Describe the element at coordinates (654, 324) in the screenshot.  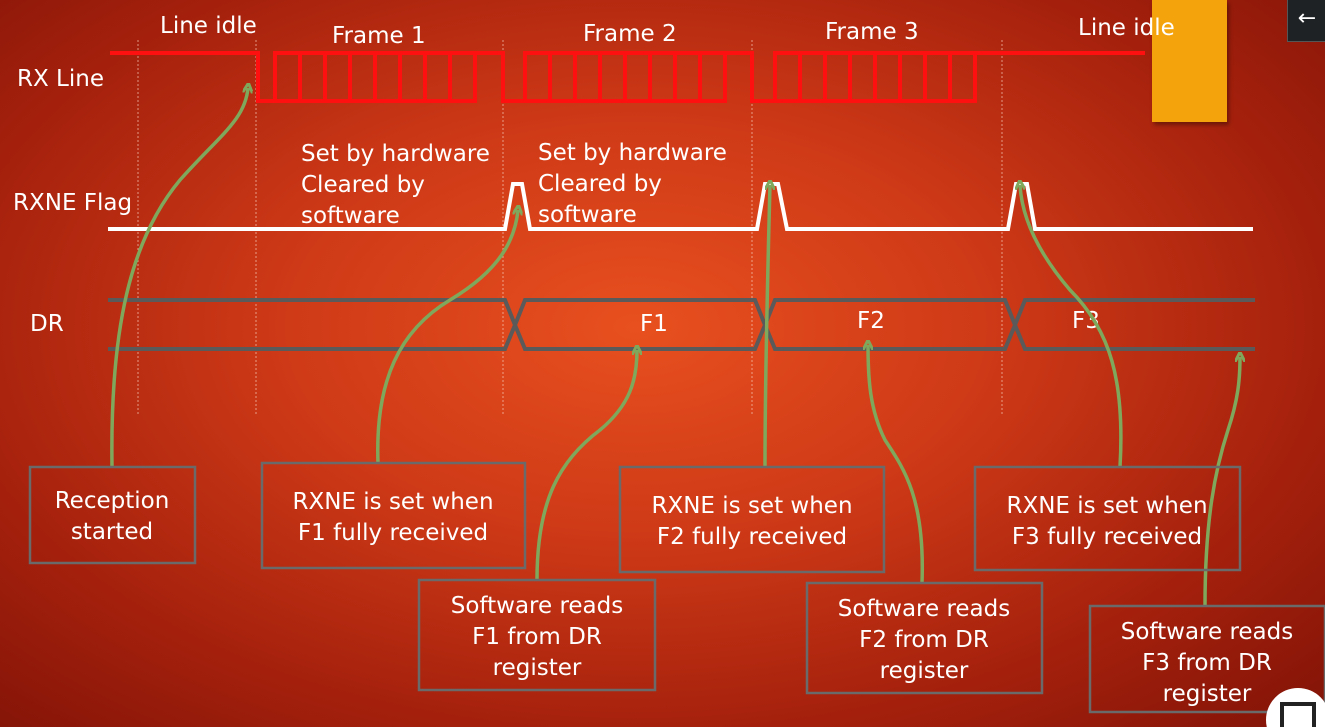
I see `dr-value-f1: F1` at that location.